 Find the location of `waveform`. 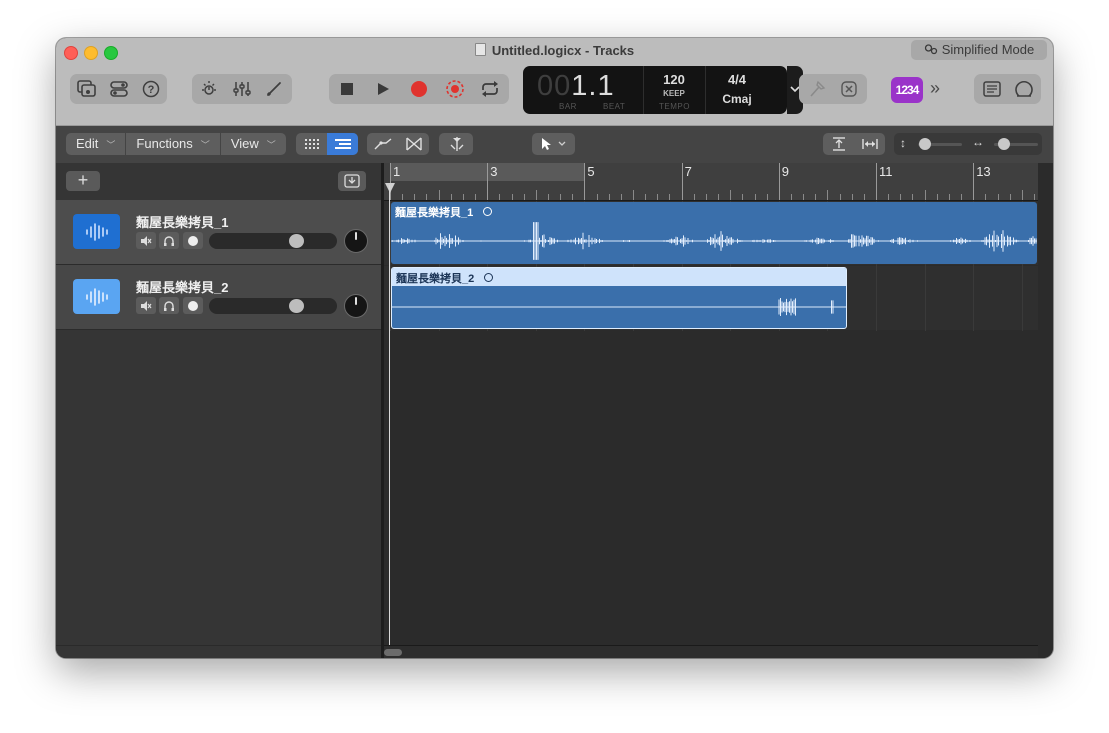

waveform is located at coordinates (714, 241).